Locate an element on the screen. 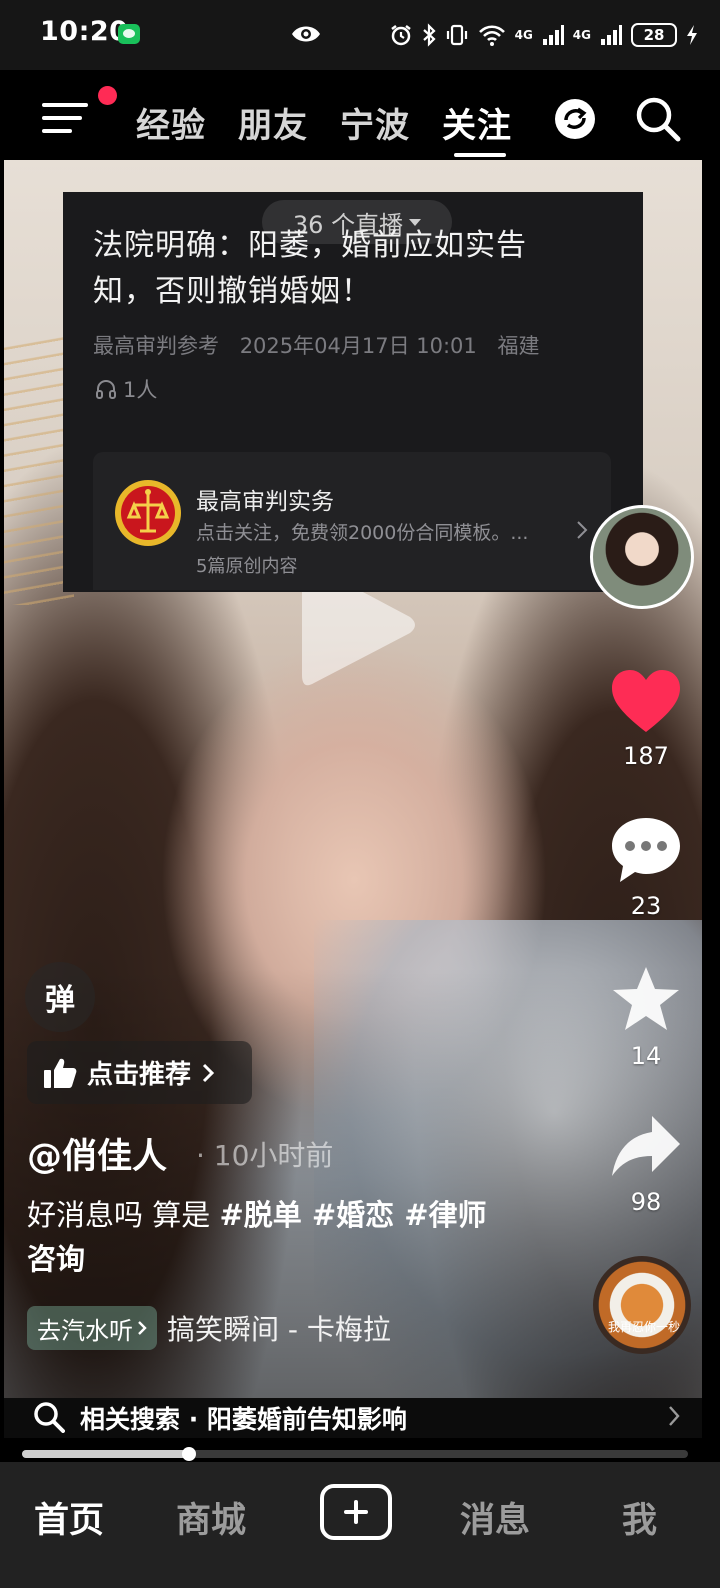 Image resolution: width=720 pixels, height=1588 pixels. listener-count: 1人 is located at coordinates (126, 389).